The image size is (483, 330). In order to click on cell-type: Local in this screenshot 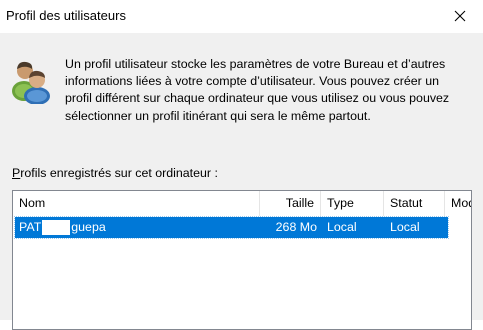, I will do `click(342, 227)`.